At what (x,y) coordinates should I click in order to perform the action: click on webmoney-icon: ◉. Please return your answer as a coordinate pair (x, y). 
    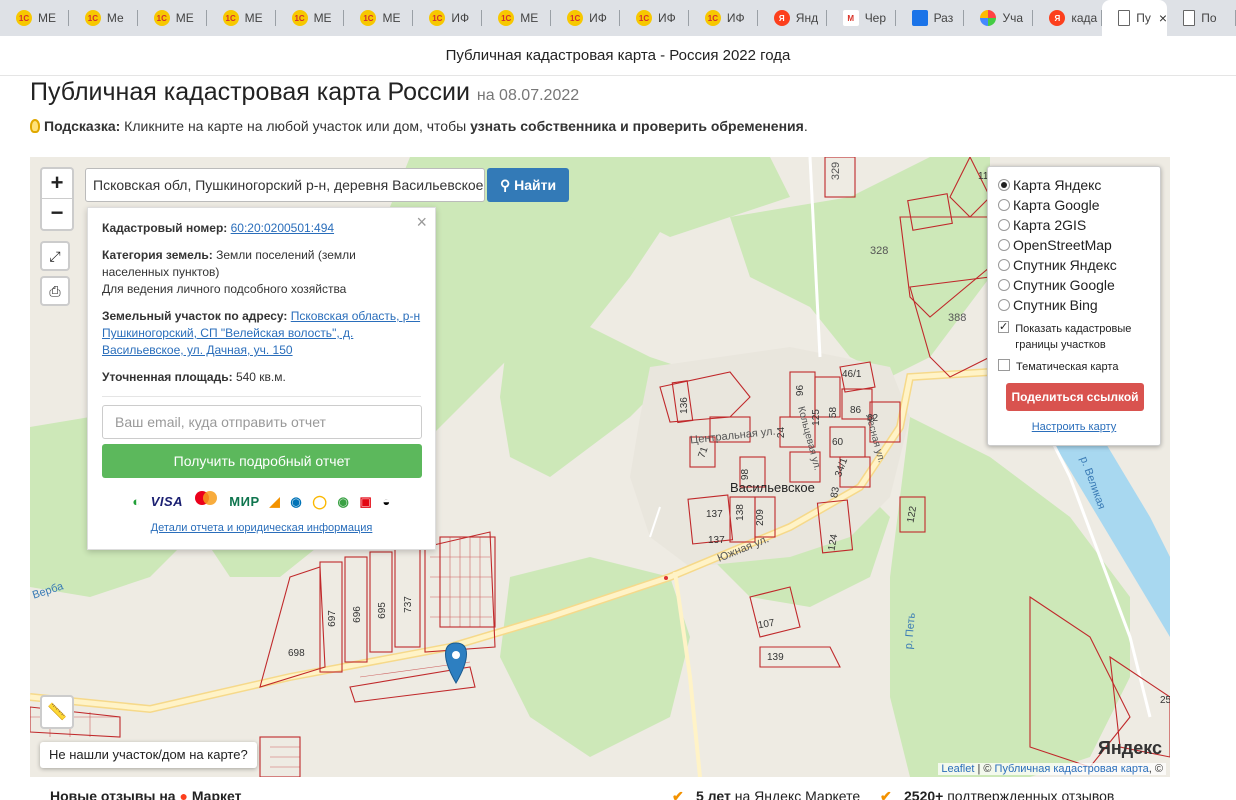
    Looking at the image, I should click on (296, 501).